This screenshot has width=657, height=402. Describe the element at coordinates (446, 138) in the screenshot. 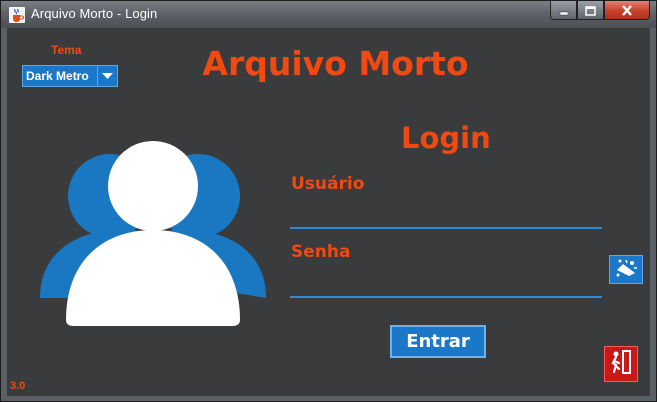

I see `login-title: Login` at that location.